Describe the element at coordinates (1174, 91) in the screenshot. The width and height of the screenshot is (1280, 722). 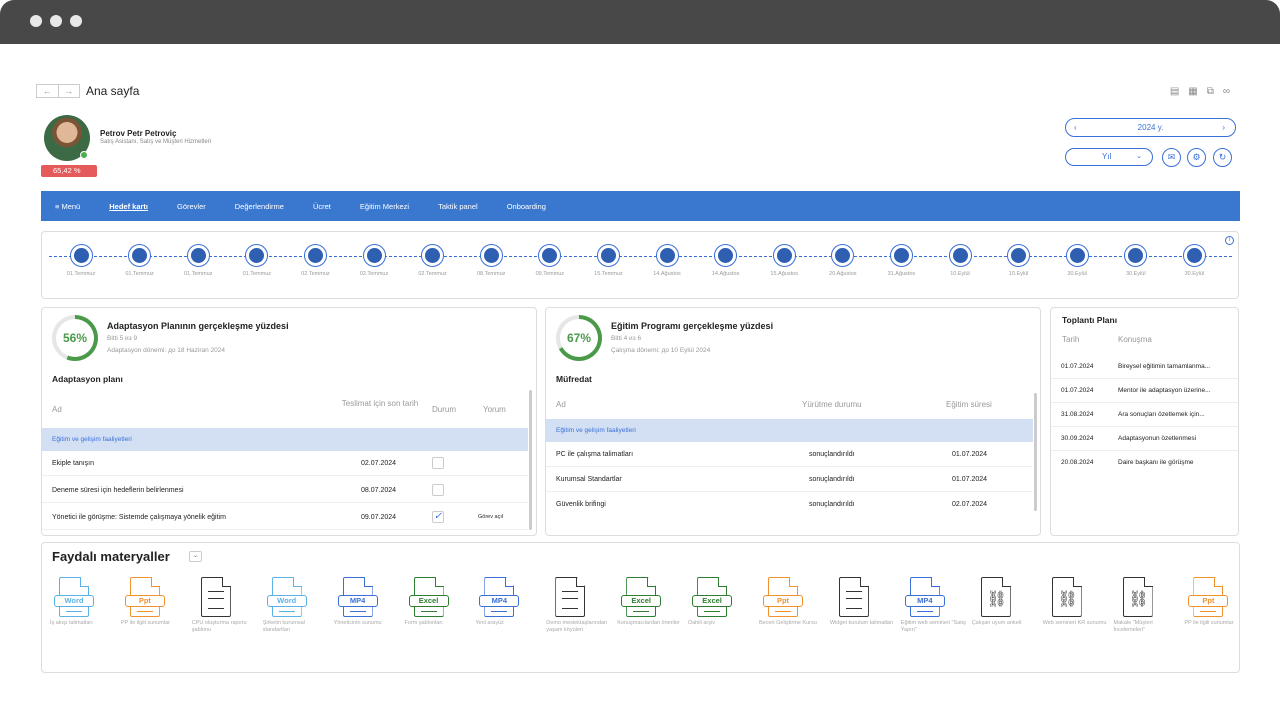
I see `save-icon: ▤` at that location.